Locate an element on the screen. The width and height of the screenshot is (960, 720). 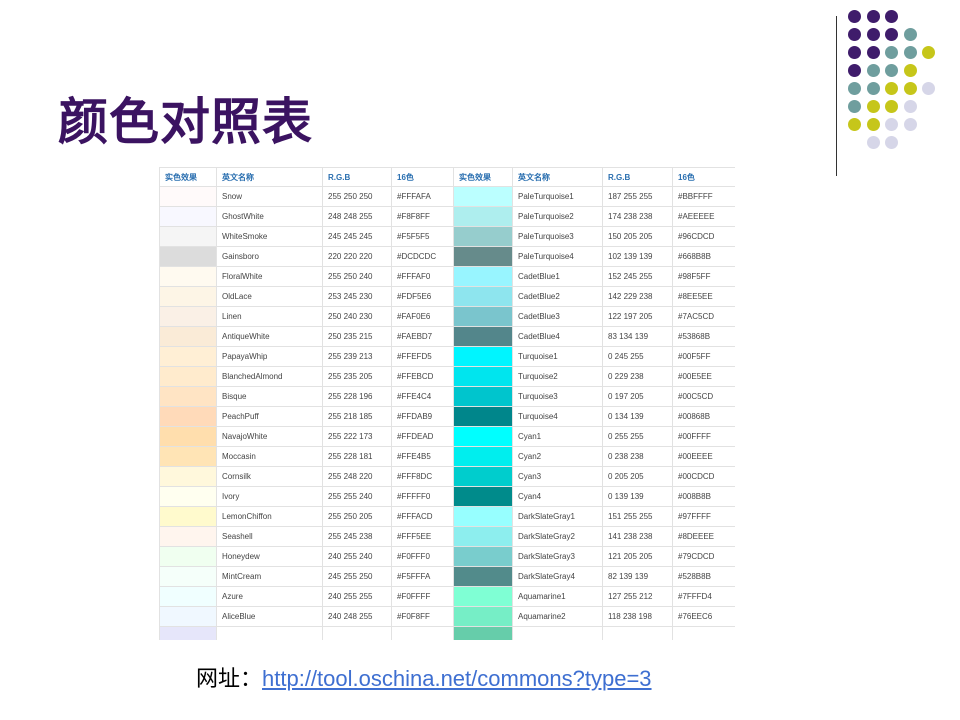
right-color-rgb: 0 139 139 is located at coordinates (637, 496).